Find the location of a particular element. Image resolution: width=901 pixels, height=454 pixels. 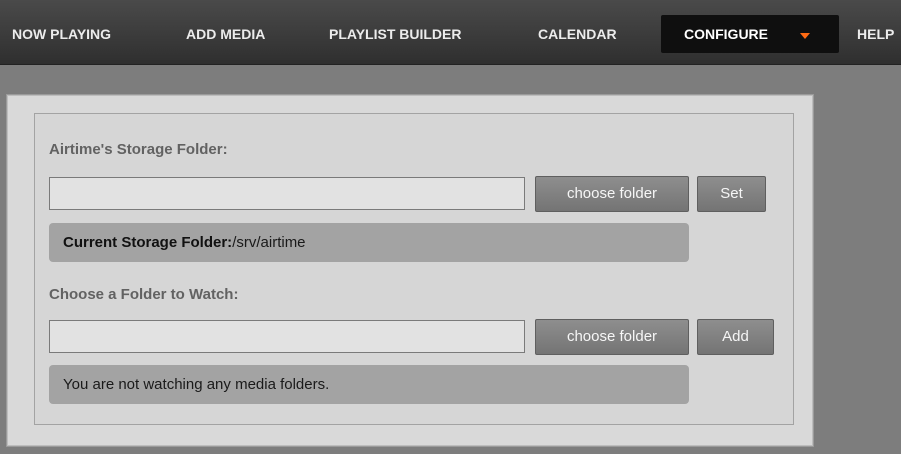

watch-add-button: Add is located at coordinates (735, 337).